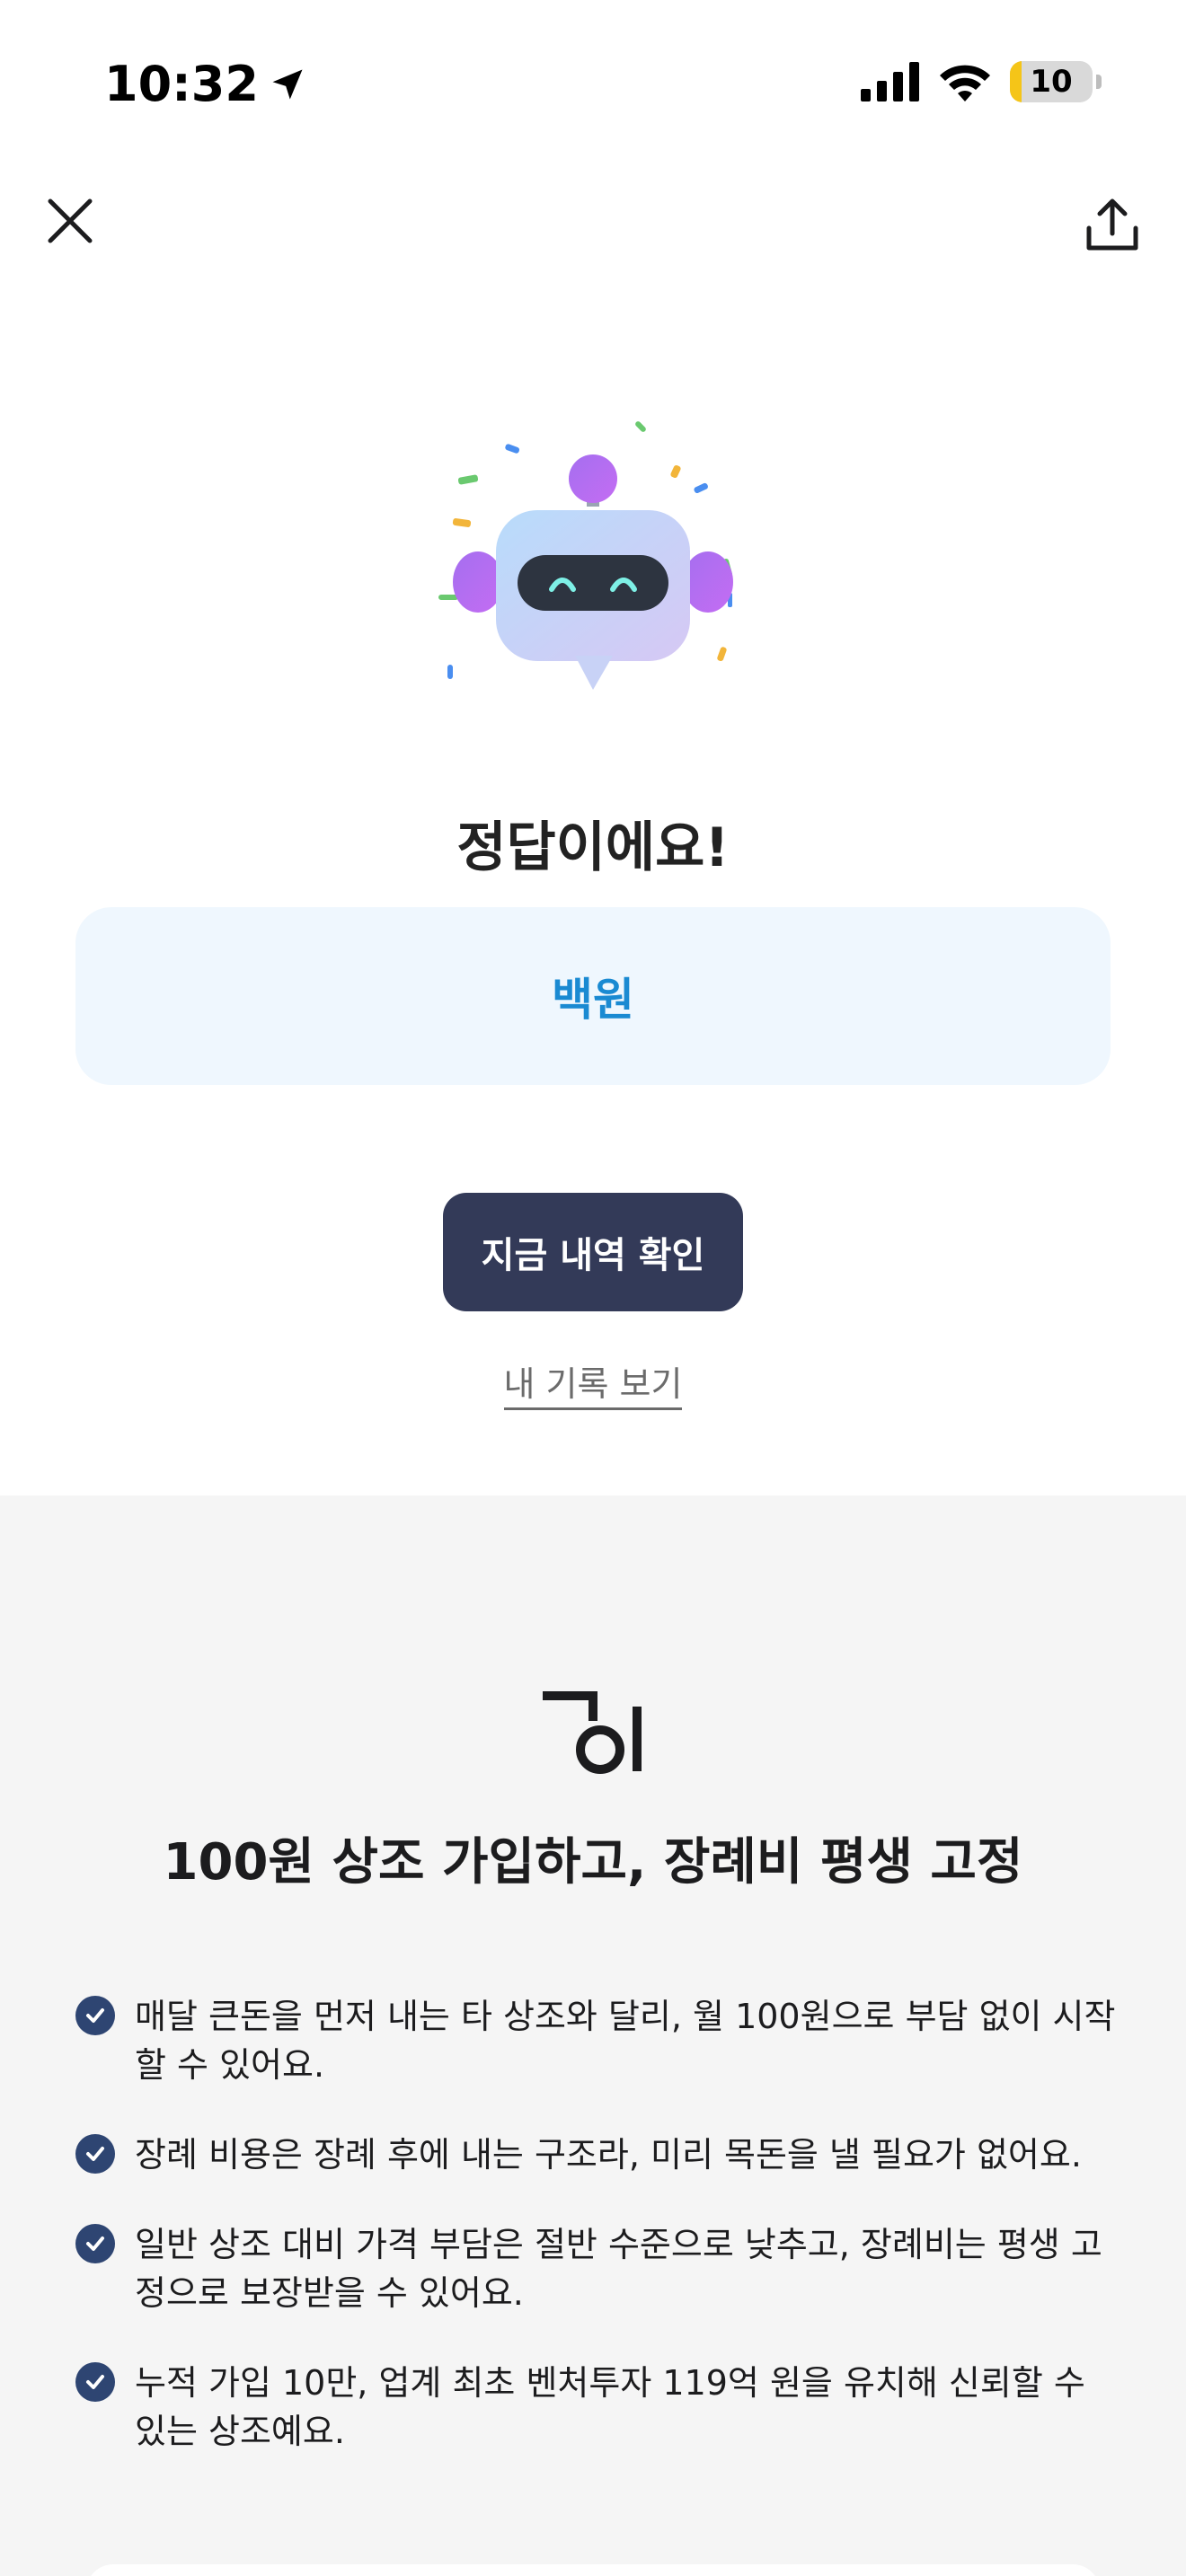 Image resolution: width=1186 pixels, height=2576 pixels. I want to click on battery-fill, so click(1016, 81).